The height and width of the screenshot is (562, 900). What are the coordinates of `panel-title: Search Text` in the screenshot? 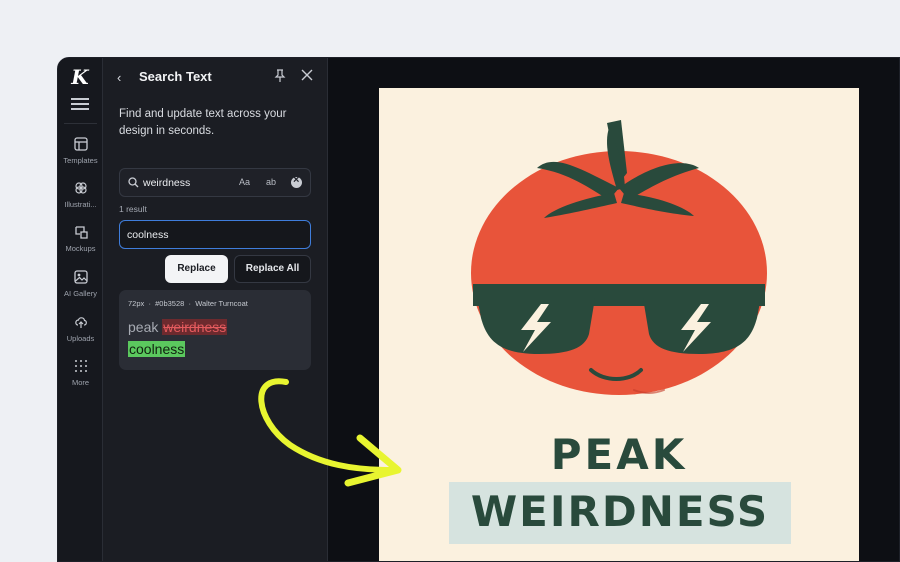 It's located at (175, 76).